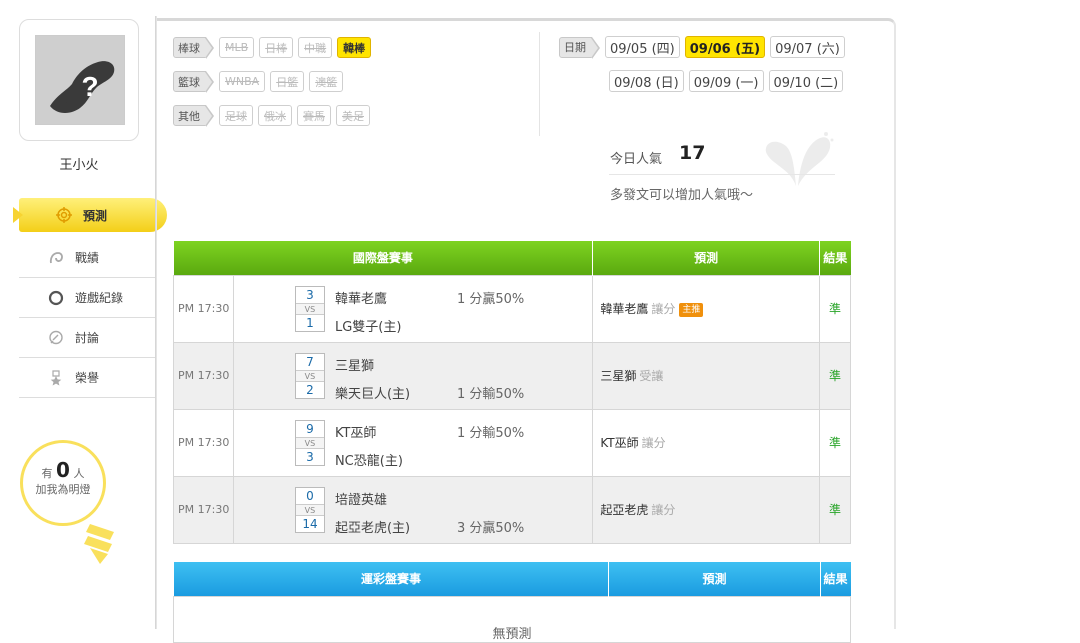  What do you see at coordinates (624, 309) in the screenshot?
I see `predicted-team: 韓華老鷹` at bounding box center [624, 309].